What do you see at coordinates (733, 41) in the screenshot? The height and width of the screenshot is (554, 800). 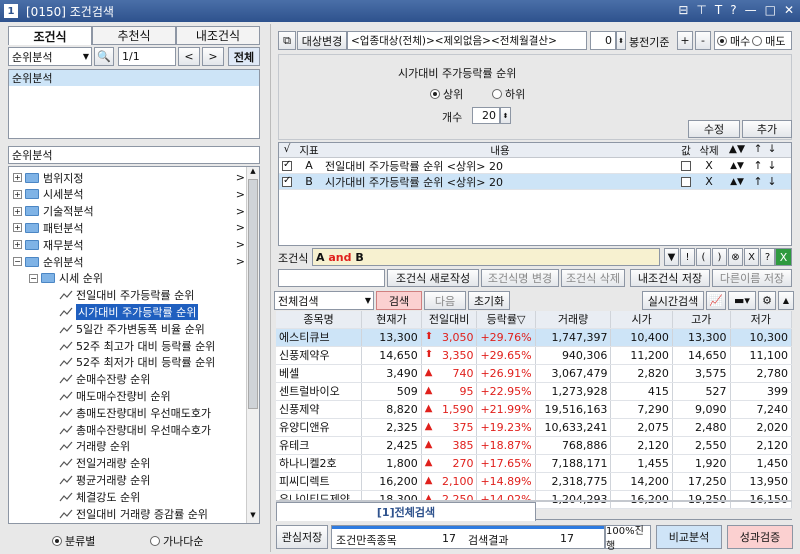 I see `radio-buy: 매수` at bounding box center [733, 41].